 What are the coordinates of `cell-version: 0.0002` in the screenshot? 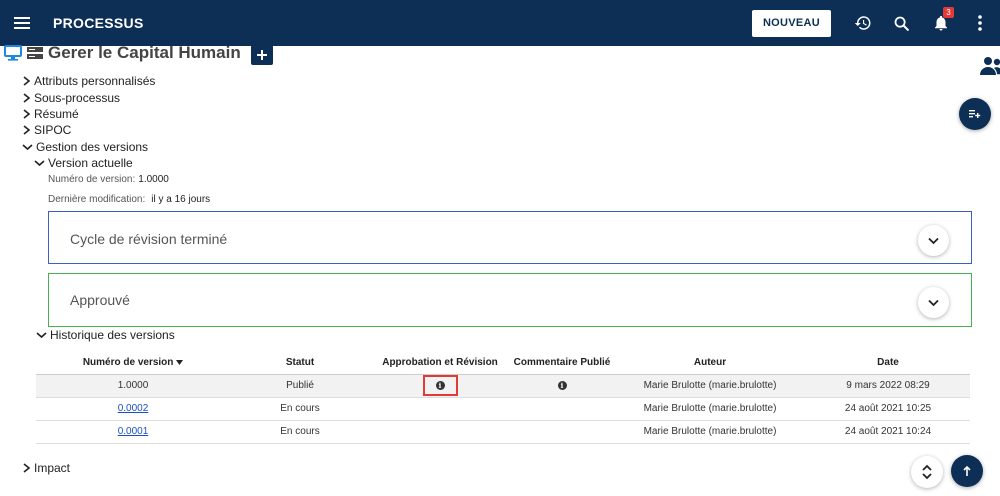 It's located at (133, 409).